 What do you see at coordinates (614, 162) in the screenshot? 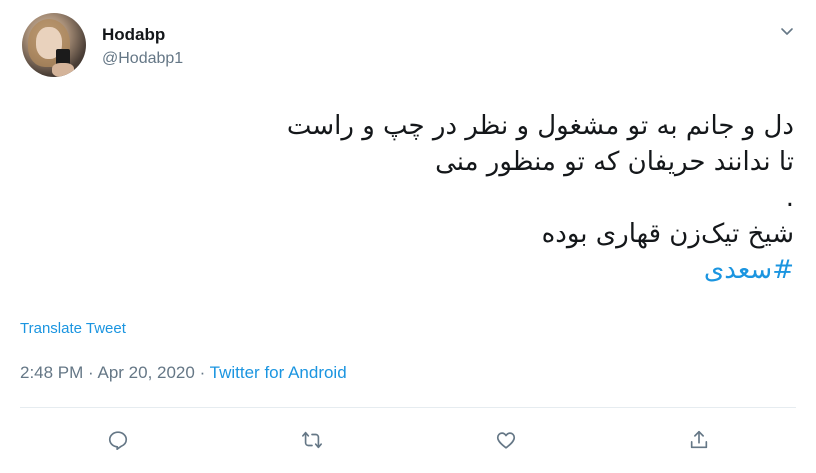
I see `tweet-line: تا ندانند حریفان که تو منظور منی` at bounding box center [614, 162].